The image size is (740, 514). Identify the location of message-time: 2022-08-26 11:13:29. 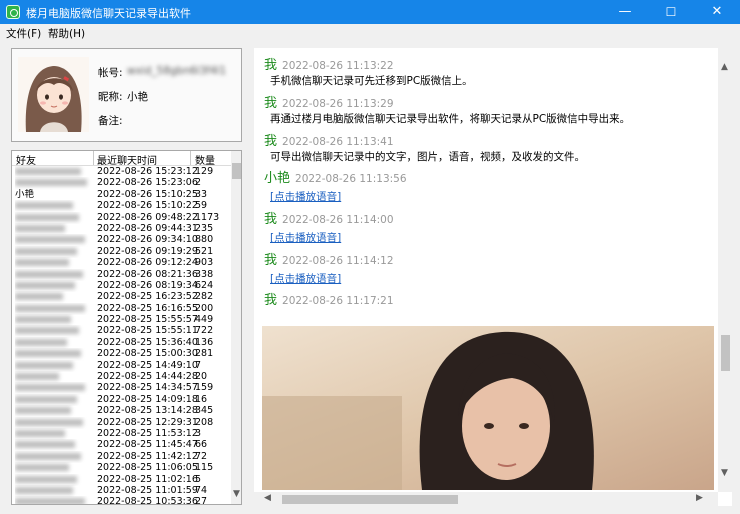
(338, 104).